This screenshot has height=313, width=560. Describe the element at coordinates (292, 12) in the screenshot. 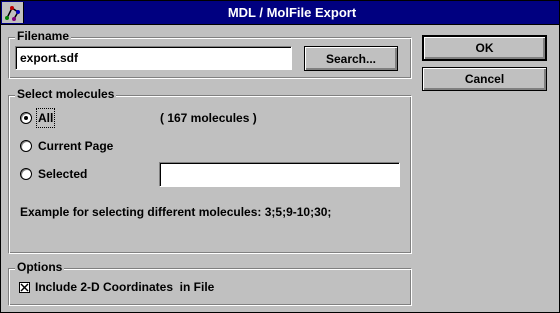

I see `window-title: MDL / MolFile Export` at that location.